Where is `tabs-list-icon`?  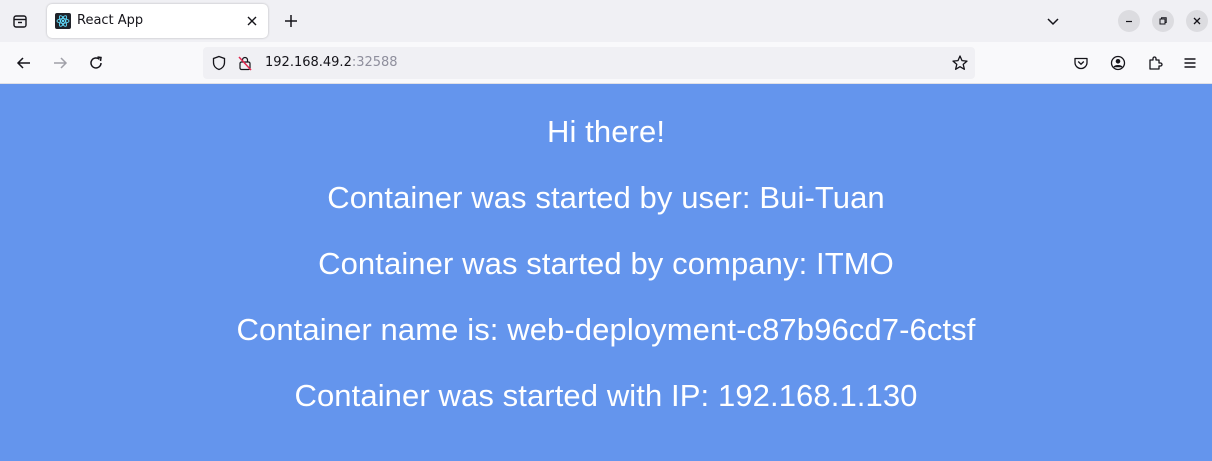 tabs-list-icon is located at coordinates (20, 21).